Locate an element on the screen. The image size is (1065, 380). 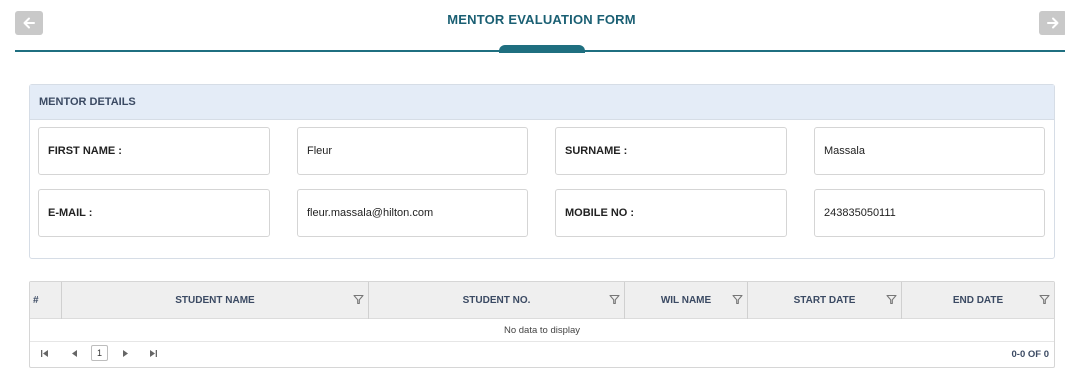
surname-label: SURNAME : is located at coordinates (596, 151).